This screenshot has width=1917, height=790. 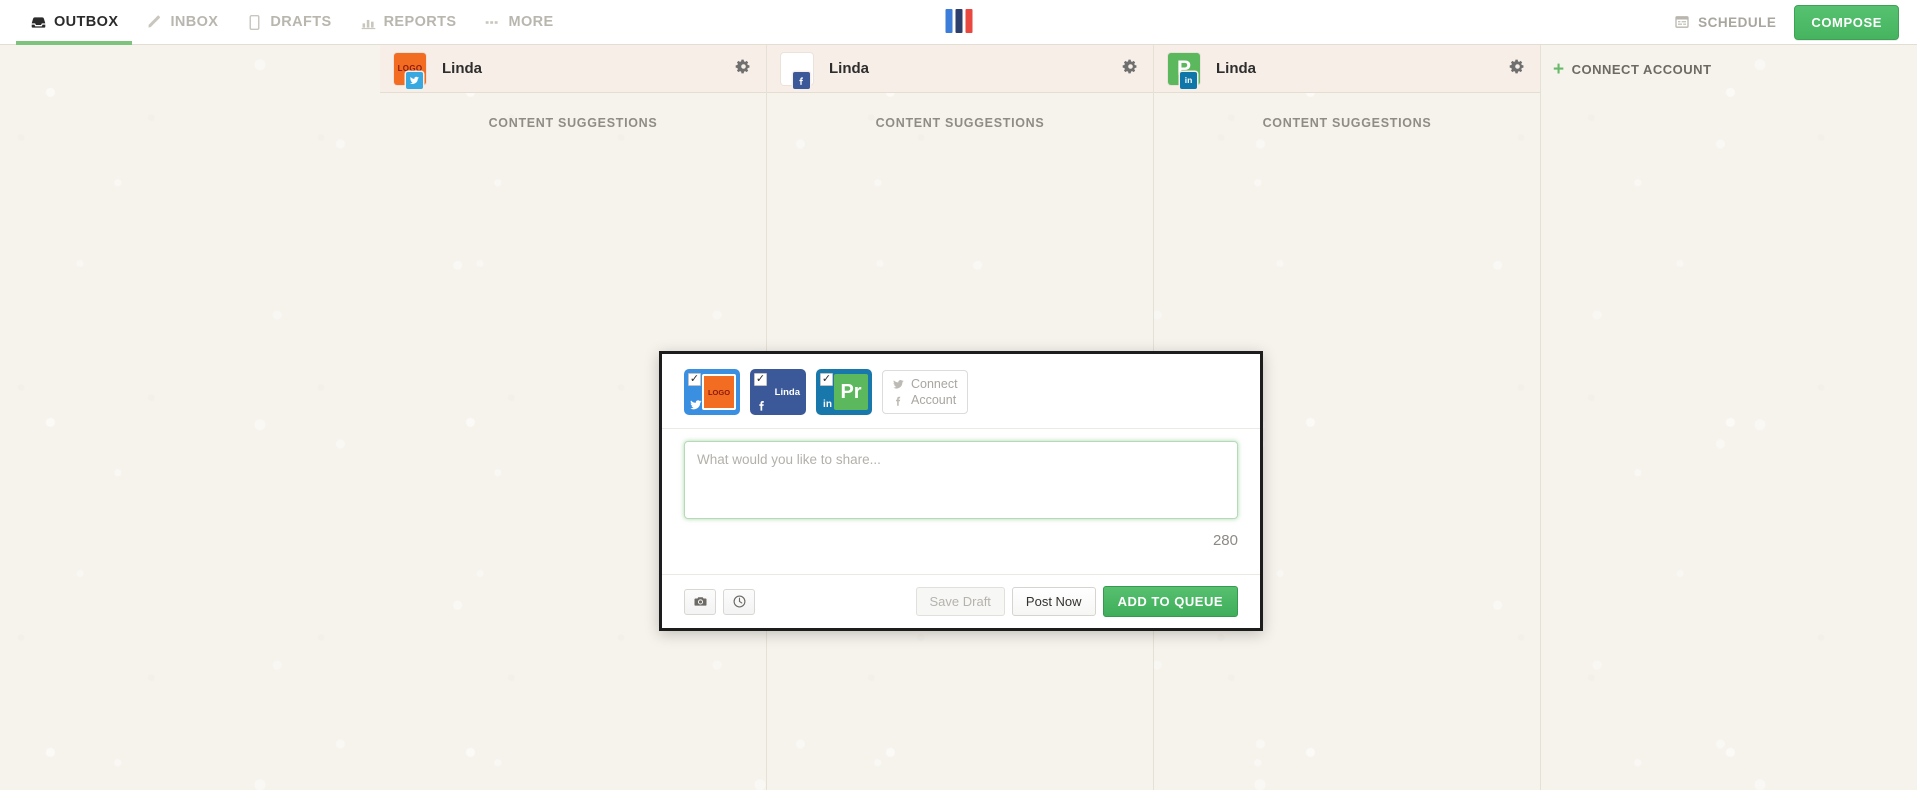 I want to click on nav-item-reports: REPORTS, so click(x=408, y=22).